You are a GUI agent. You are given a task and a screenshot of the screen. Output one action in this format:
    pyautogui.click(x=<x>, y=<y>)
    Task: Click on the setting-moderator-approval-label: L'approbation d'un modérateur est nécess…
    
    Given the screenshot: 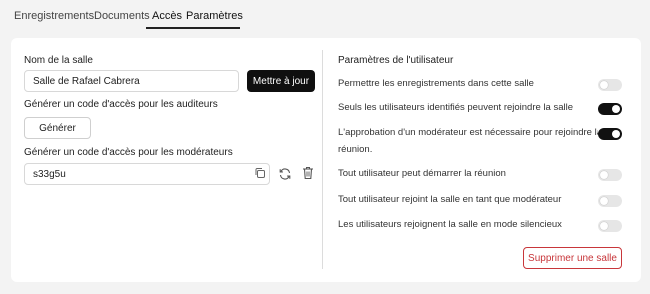 What is the action you would take?
    pyautogui.click(x=468, y=132)
    